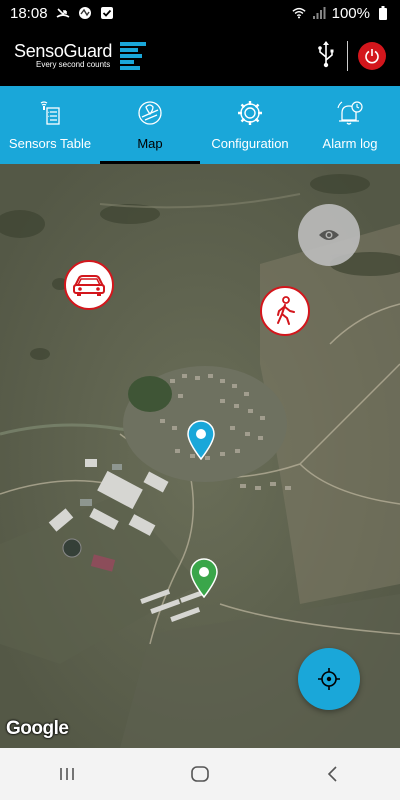 The width and height of the screenshot is (400, 800). I want to click on home-button, so click(200, 774).